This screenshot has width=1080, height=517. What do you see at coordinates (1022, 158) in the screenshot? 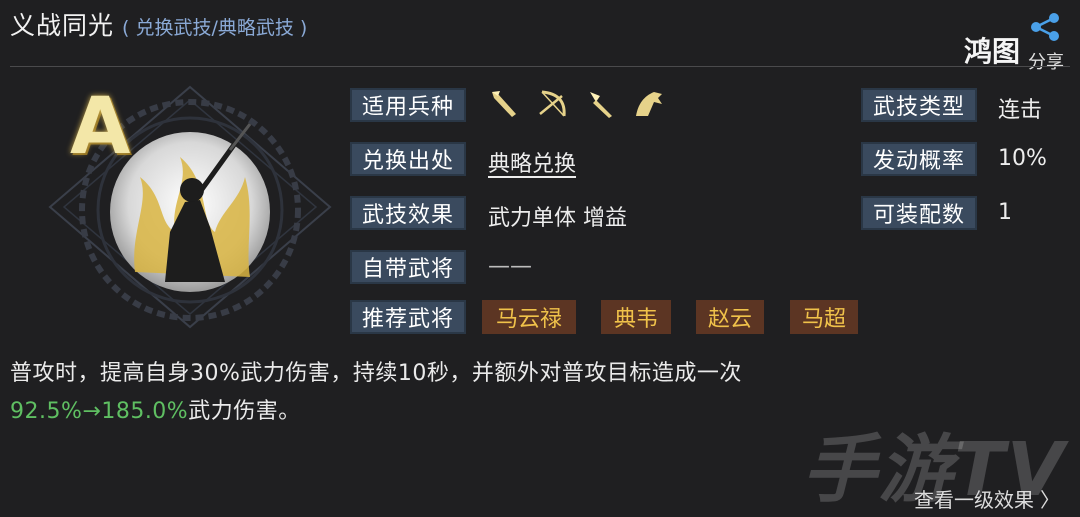
I see `rate-value: 10%` at bounding box center [1022, 158].